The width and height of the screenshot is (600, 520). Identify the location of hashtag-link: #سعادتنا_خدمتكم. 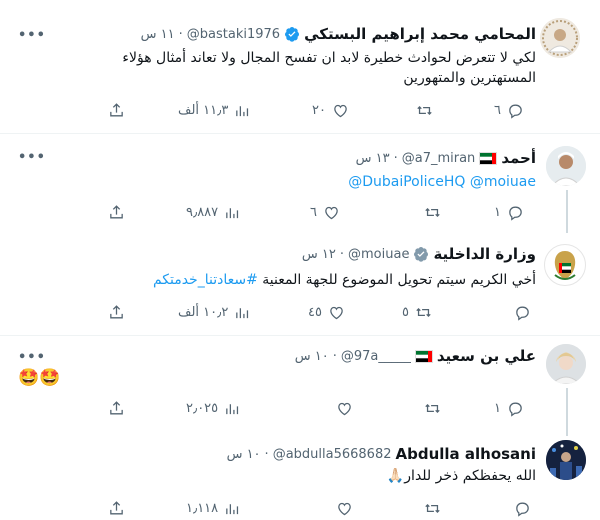
(205, 280).